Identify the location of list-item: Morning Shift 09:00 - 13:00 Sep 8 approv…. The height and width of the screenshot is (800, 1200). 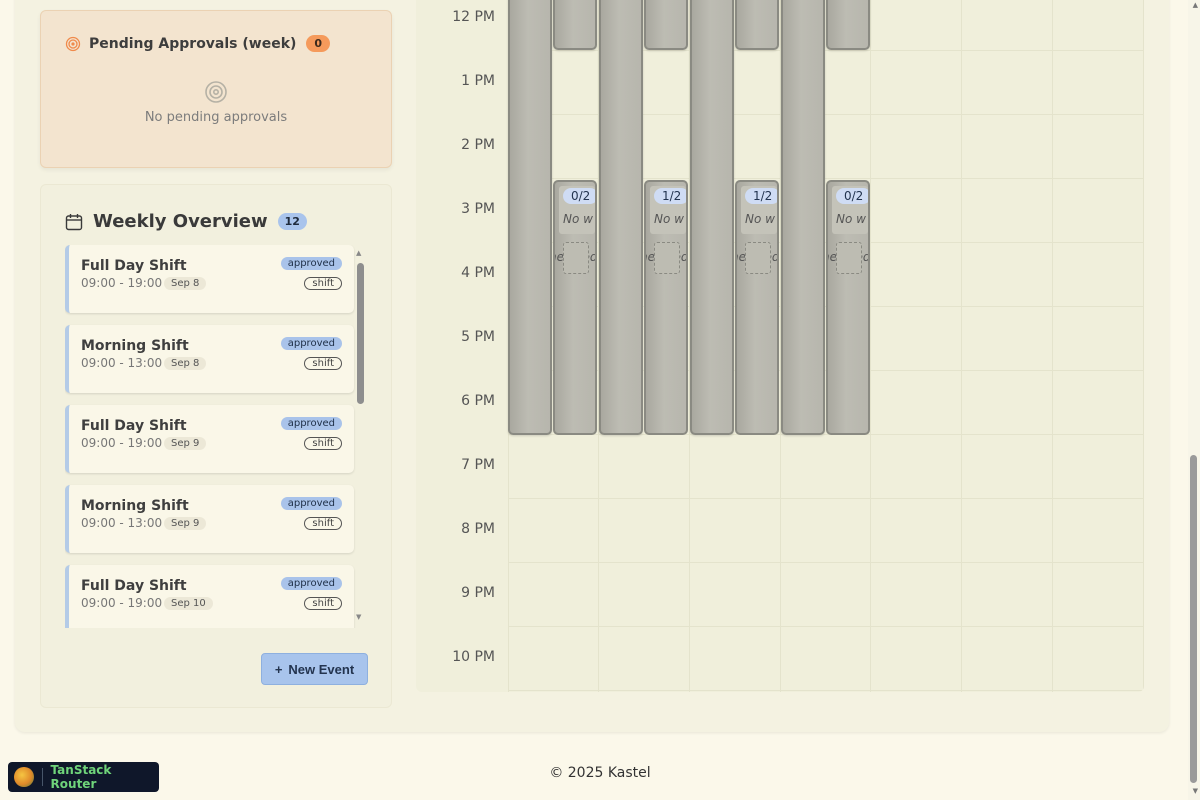
(209, 359).